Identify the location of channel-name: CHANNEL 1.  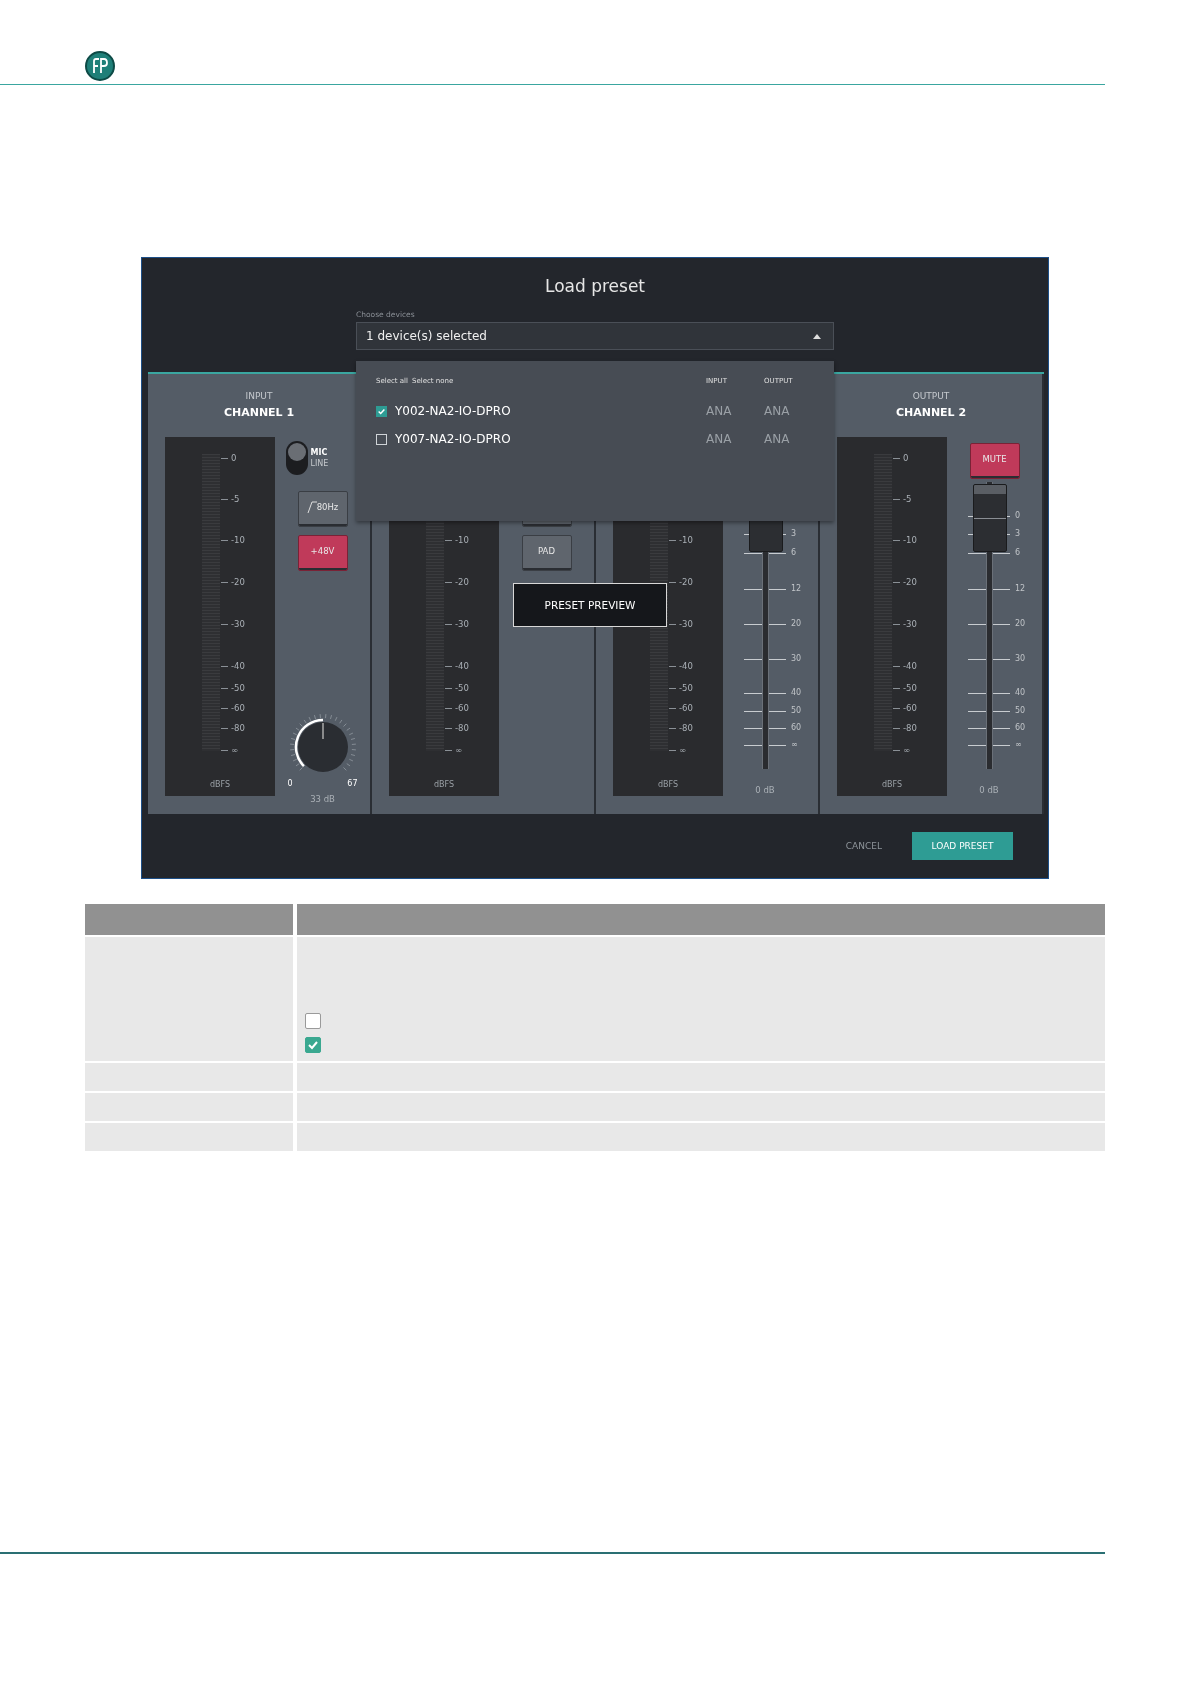
(259, 412).